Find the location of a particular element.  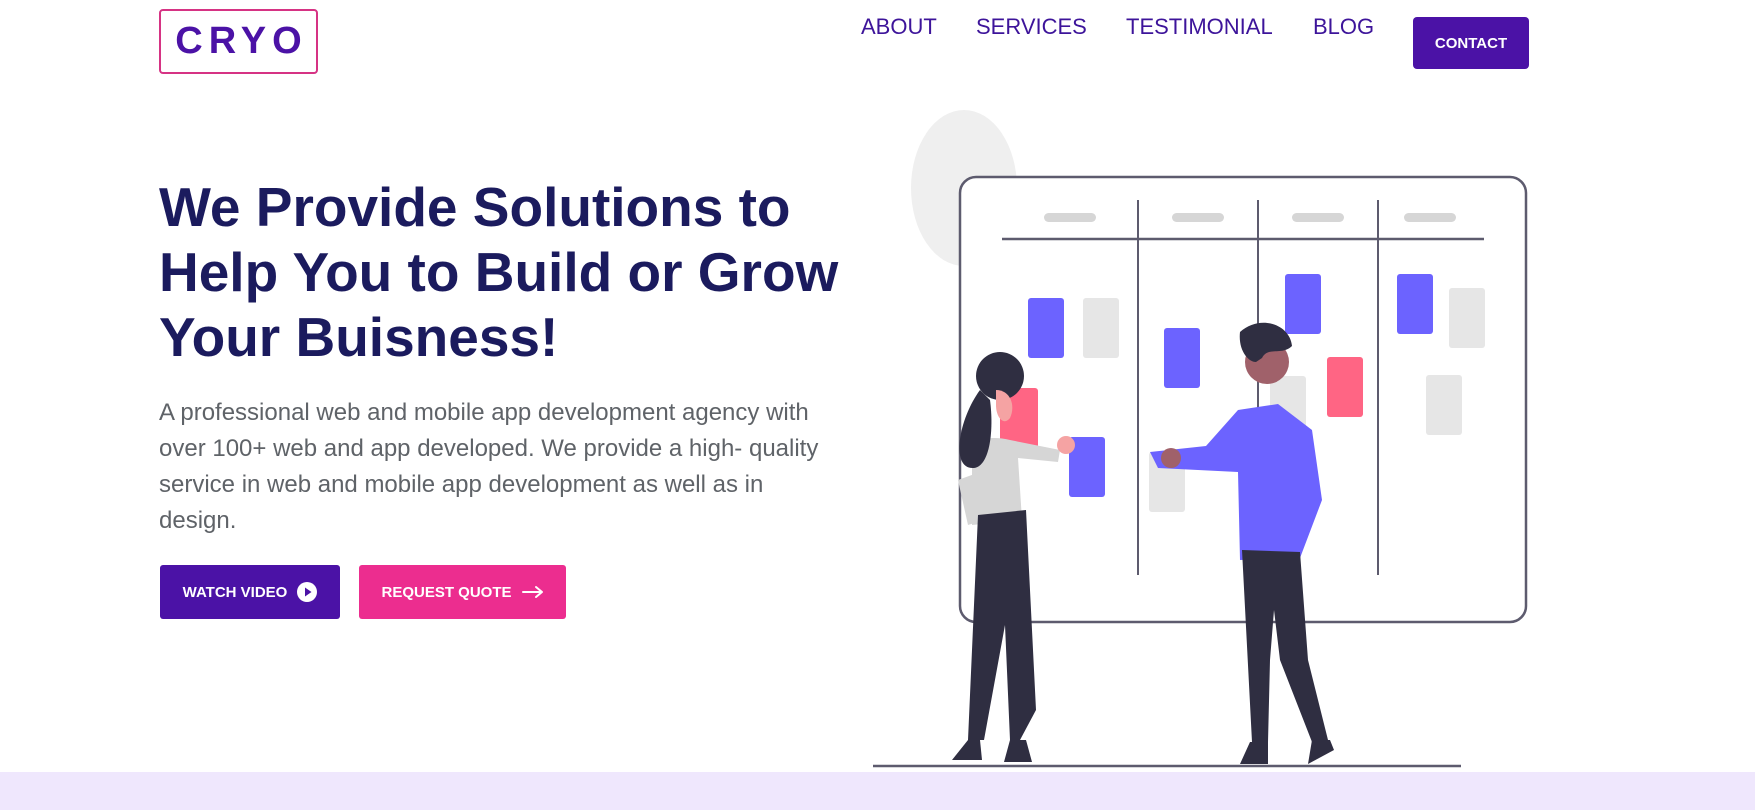

footer-band is located at coordinates (877, 791).